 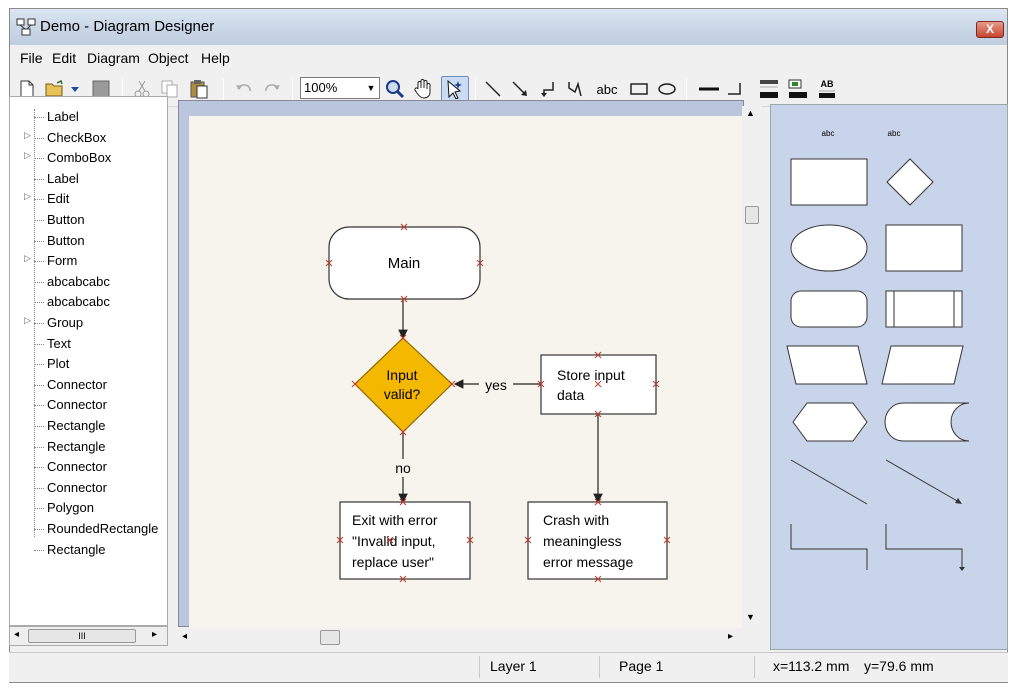 I want to click on app-diagram-icon, so click(x=26, y=27).